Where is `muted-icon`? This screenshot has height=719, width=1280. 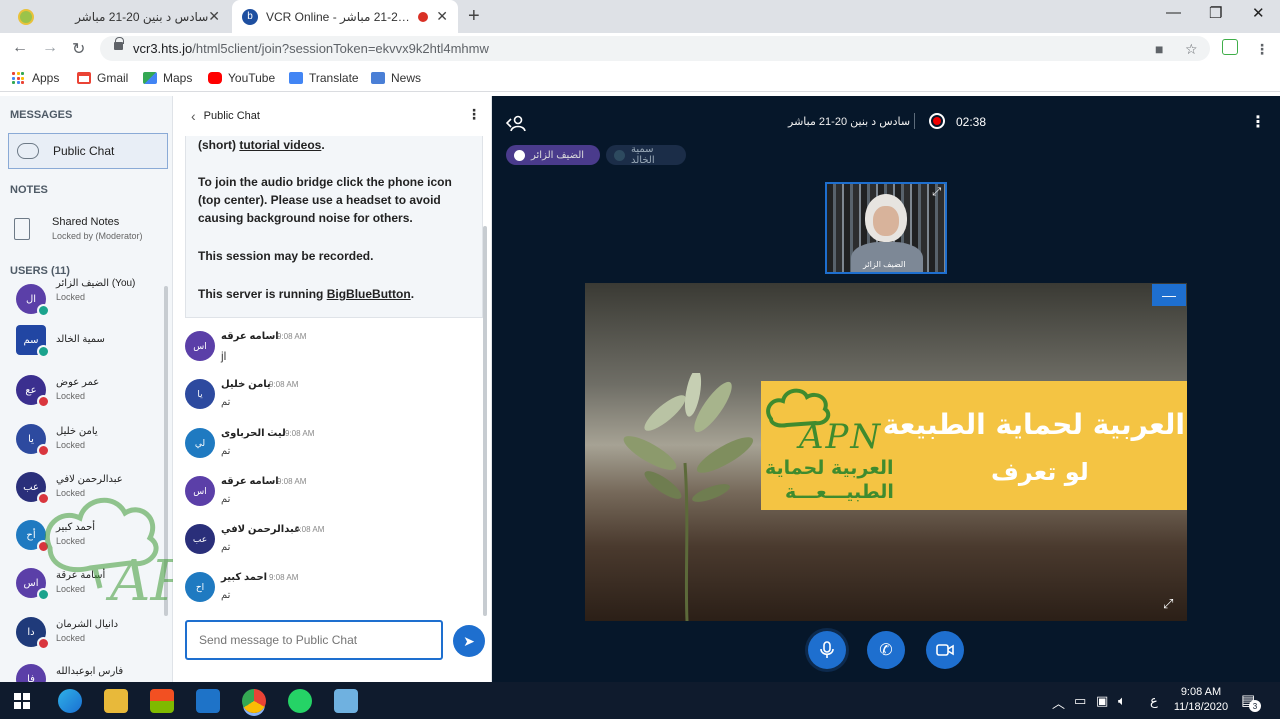
muted-icon is located at coordinates (43, 450).